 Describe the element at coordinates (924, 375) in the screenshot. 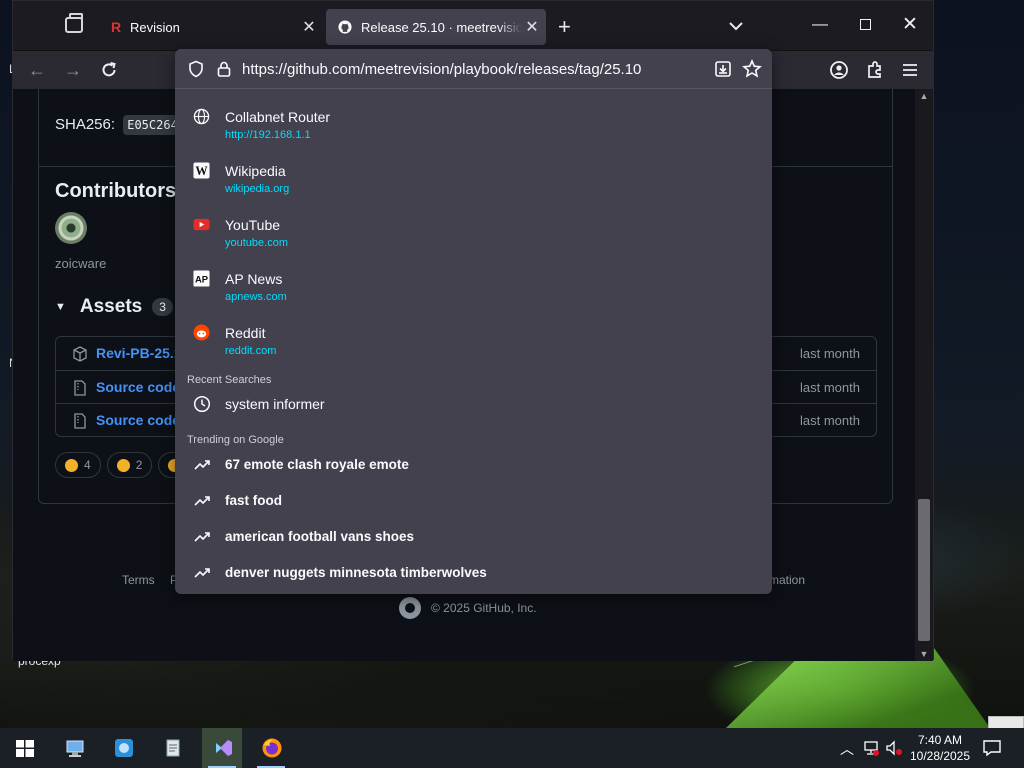

I see `page-scrollbar: ▲ ▼` at that location.